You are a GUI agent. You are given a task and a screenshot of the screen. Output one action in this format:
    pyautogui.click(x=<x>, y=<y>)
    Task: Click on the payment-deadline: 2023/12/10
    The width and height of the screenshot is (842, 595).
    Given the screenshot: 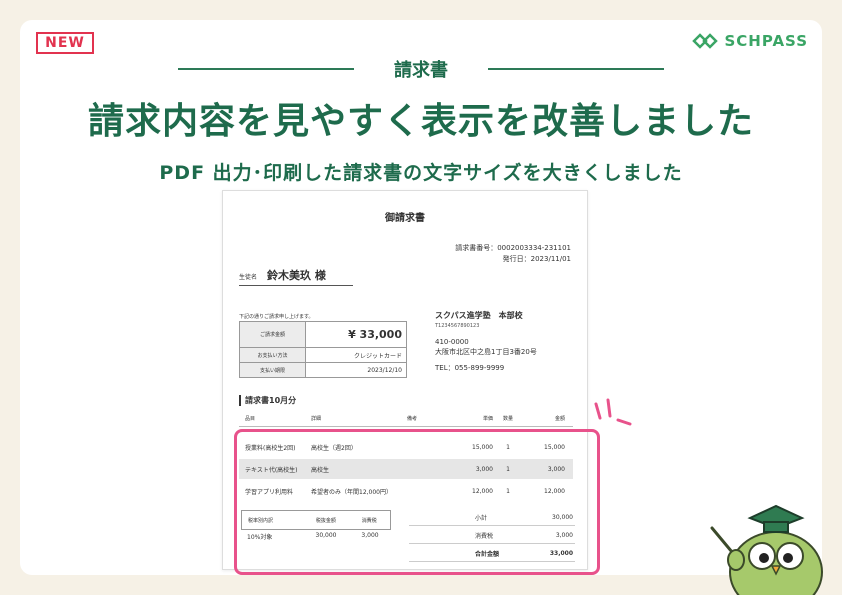 What is the action you would take?
    pyautogui.click(x=356, y=370)
    